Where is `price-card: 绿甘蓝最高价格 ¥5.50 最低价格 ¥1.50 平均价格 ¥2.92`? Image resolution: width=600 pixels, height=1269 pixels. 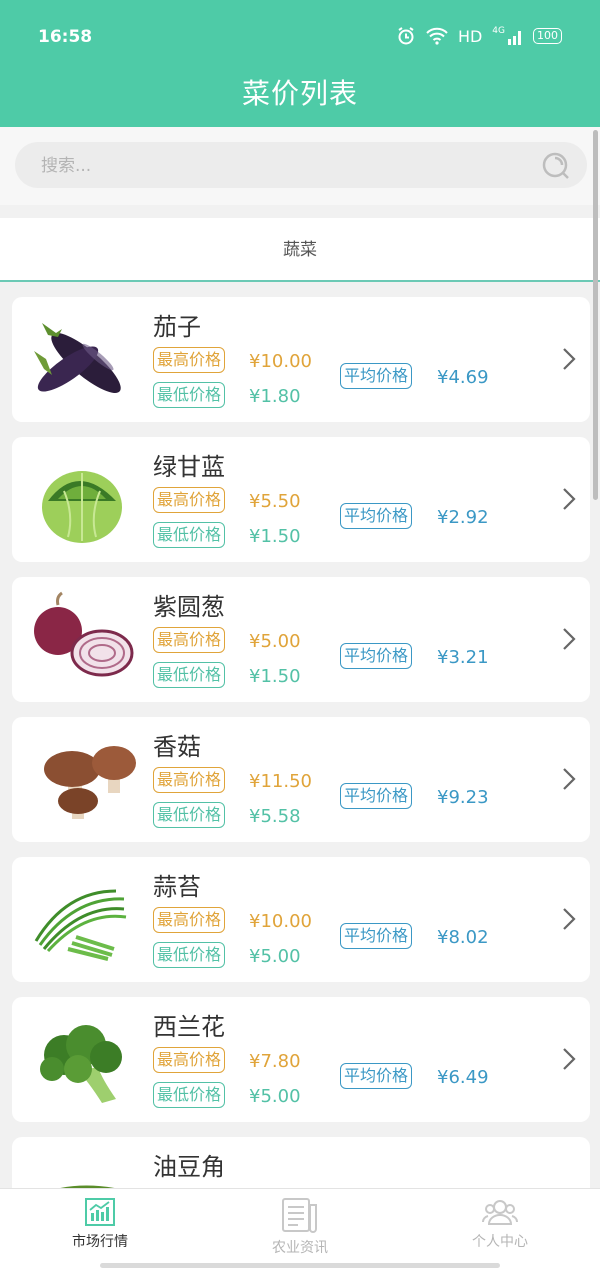 price-card: 绿甘蓝最高价格 ¥5.50 最低价格 ¥1.50 平均价格 ¥2.92 is located at coordinates (301, 499).